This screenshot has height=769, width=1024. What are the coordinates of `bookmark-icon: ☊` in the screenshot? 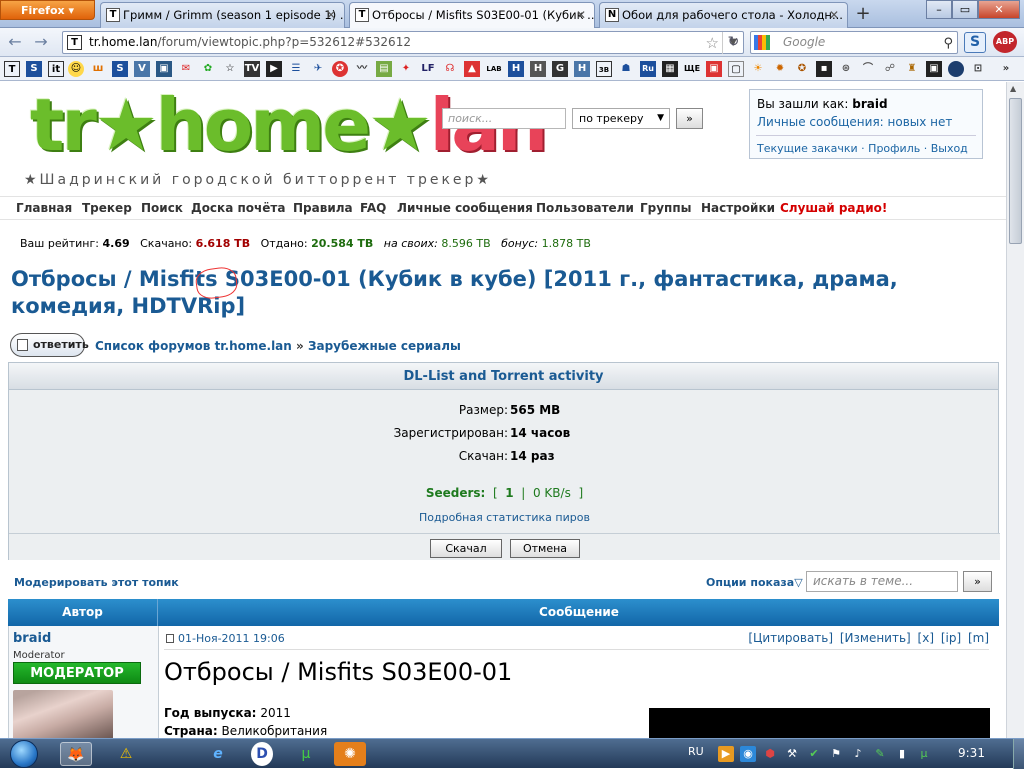 It's located at (450, 69).